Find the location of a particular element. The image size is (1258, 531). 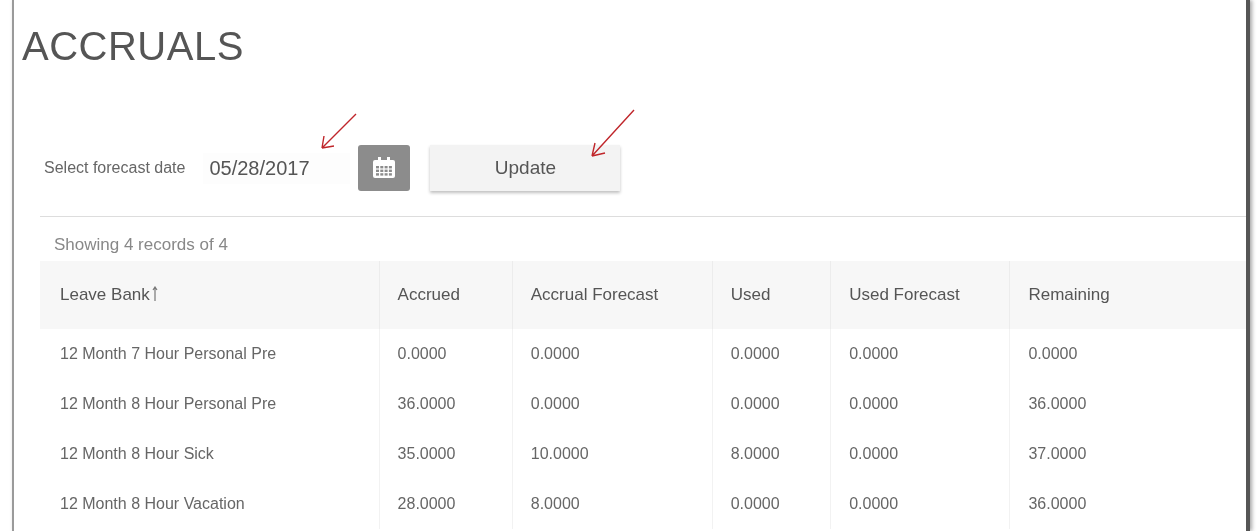

record-count: Showing 4 records of 4 is located at coordinates (141, 245).